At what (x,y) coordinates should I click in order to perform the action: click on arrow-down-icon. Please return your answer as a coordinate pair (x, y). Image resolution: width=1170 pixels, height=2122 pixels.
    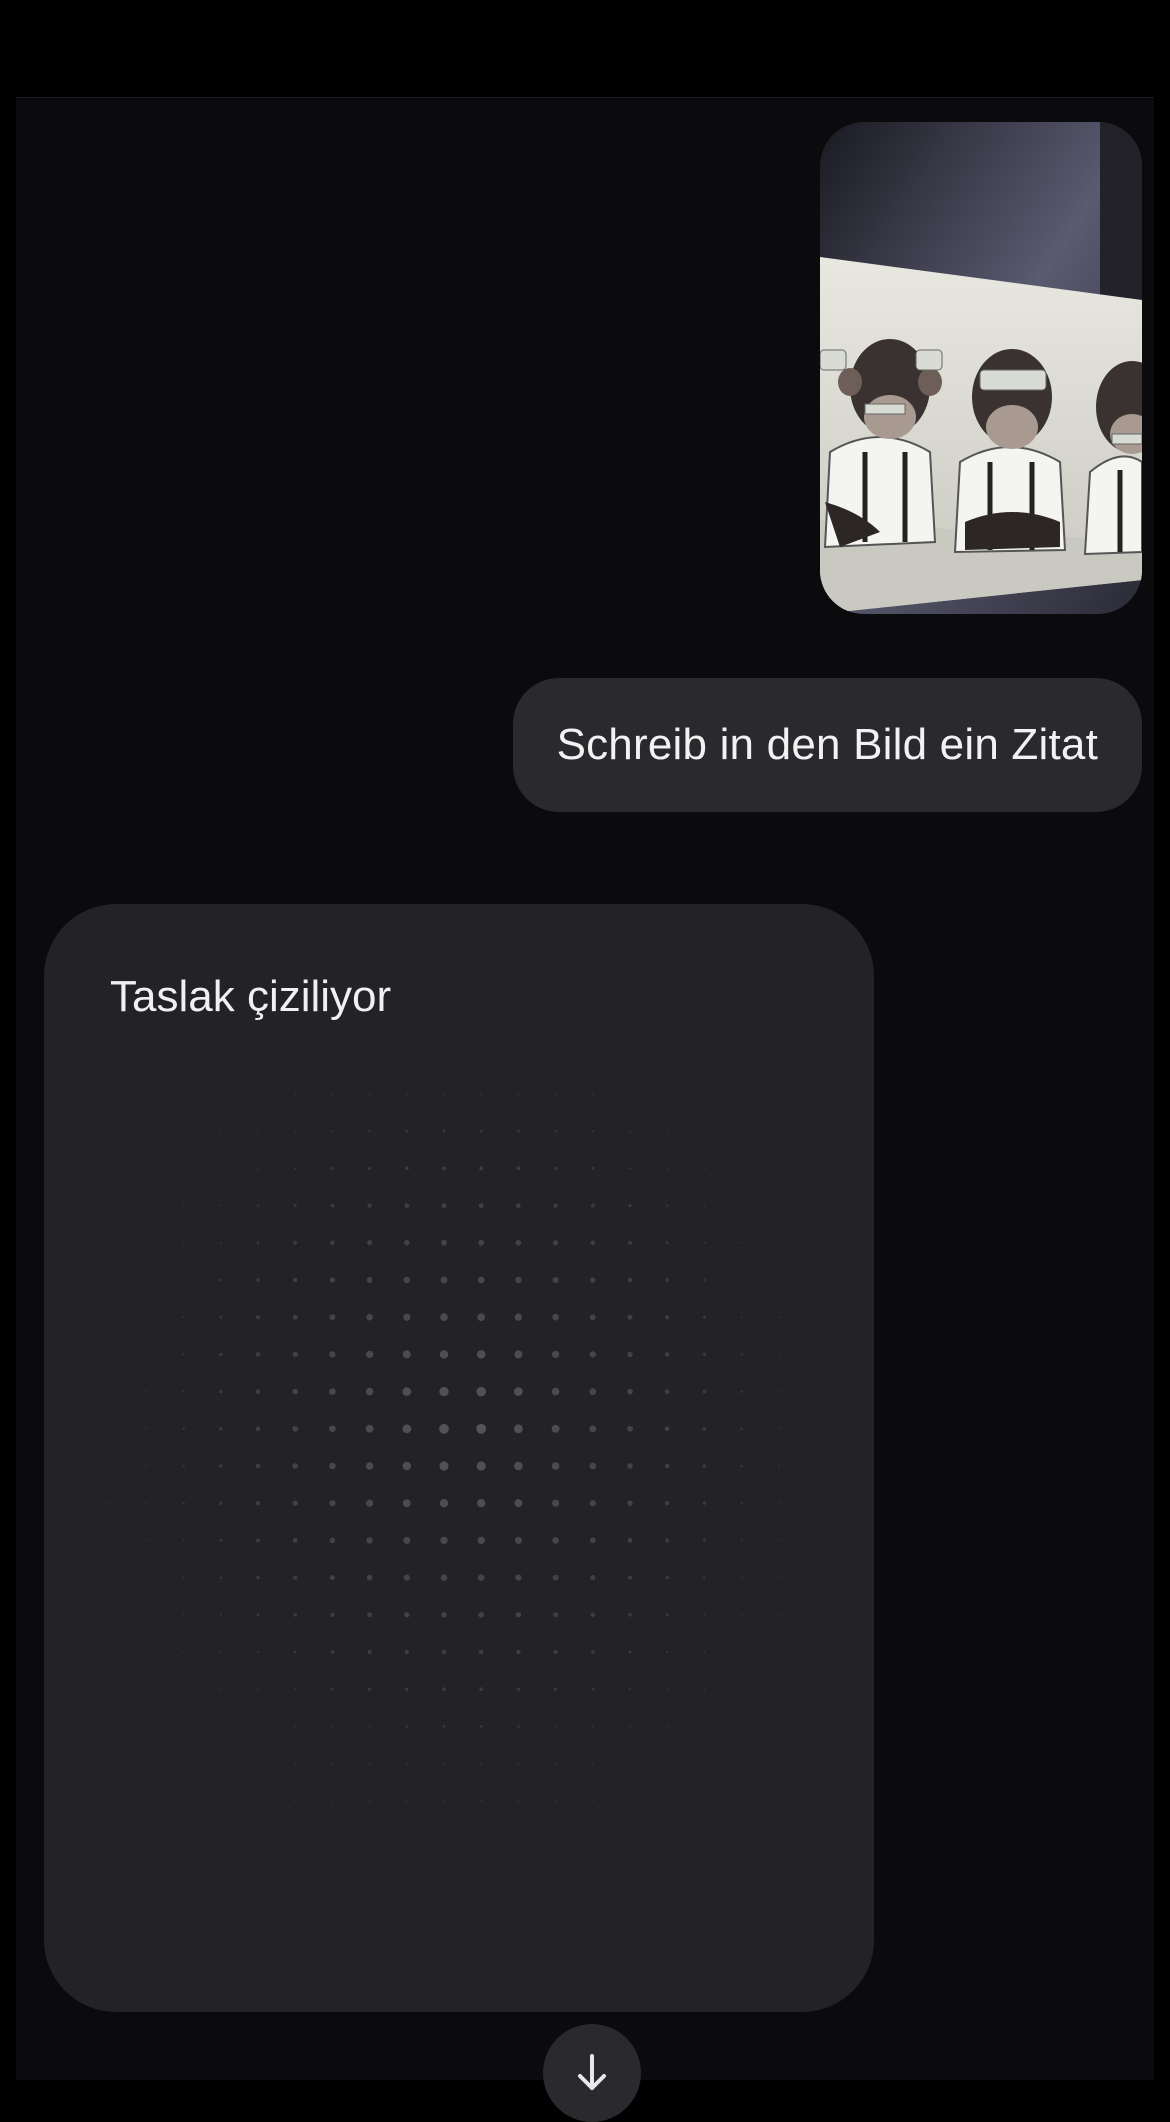
    Looking at the image, I should click on (592, 2072).